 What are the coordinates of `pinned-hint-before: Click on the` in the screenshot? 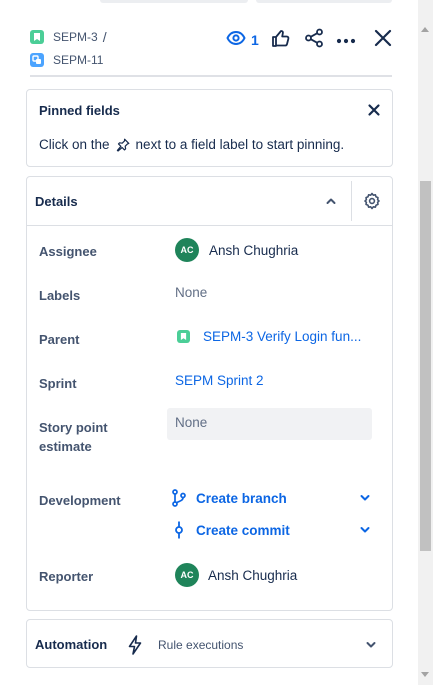 It's located at (74, 144).